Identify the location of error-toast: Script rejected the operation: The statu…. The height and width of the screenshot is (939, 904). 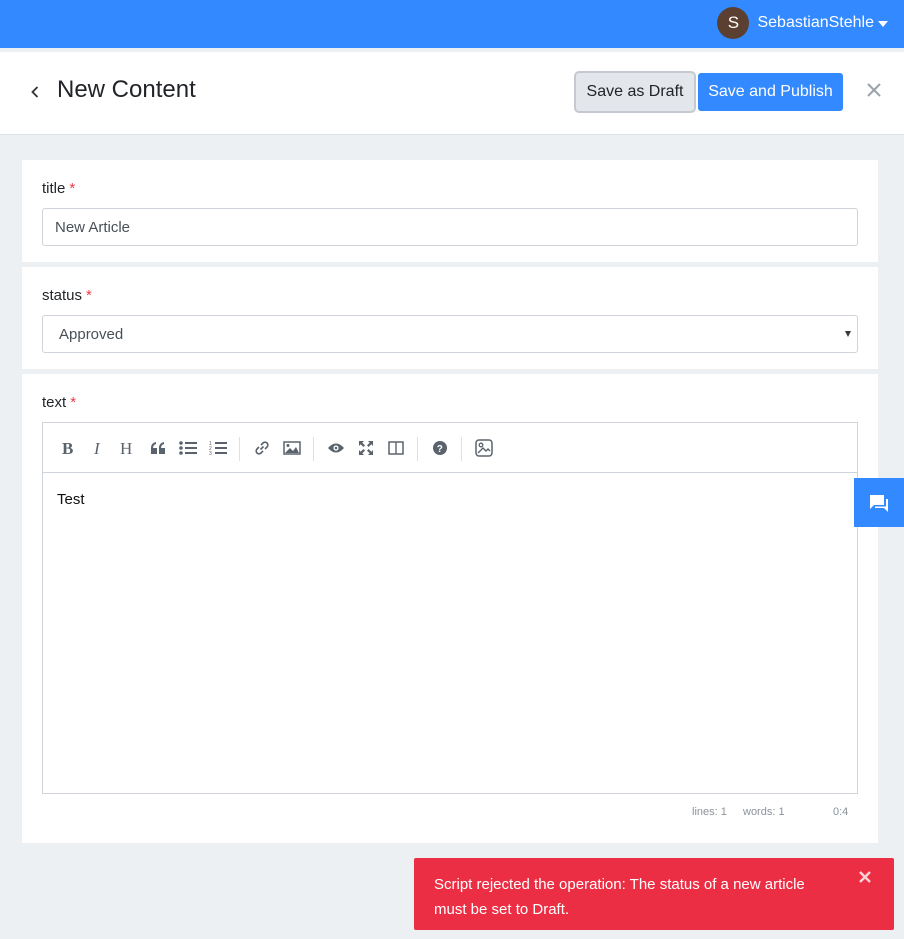
(654, 894).